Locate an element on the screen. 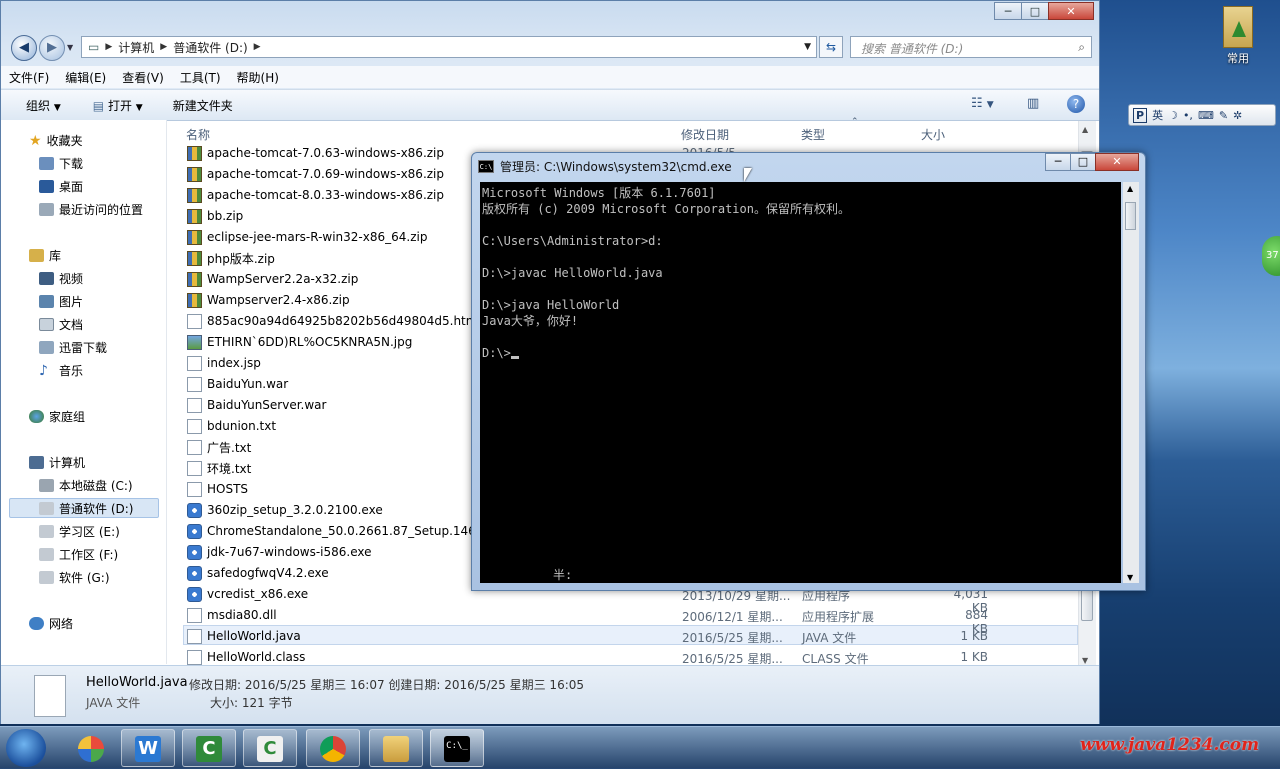 This screenshot has height=769, width=1280. sidebar-item-drive-c: 本地磁盘 (C:) is located at coordinates (86, 485).